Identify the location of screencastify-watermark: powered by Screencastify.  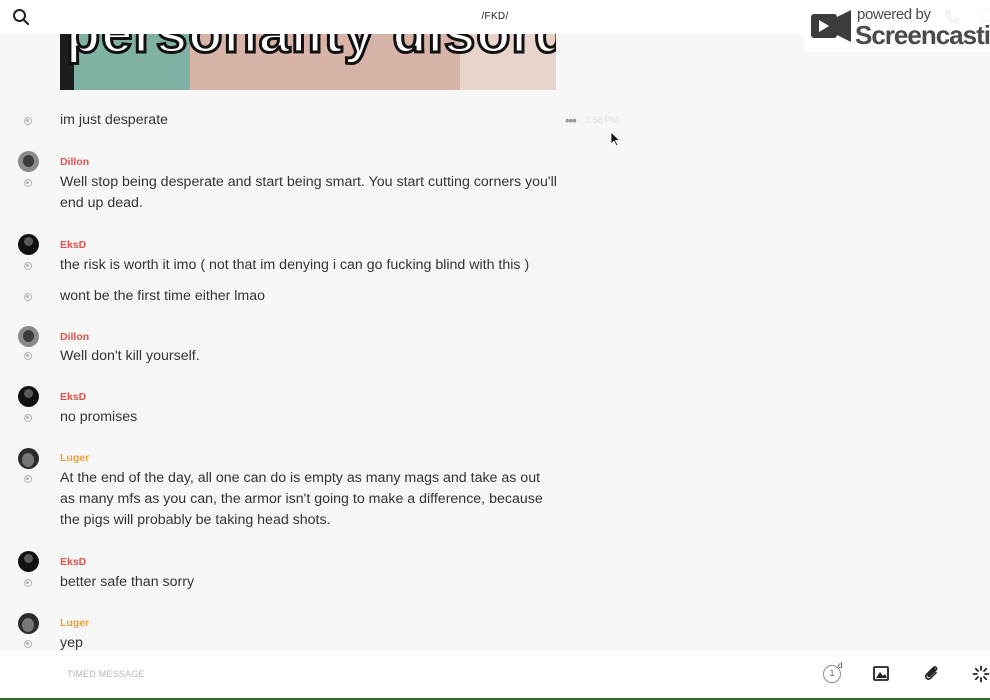
(897, 26).